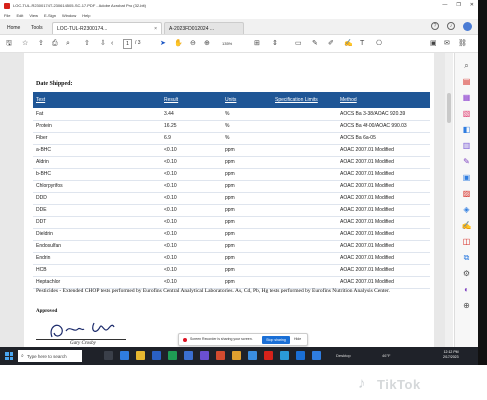 The height and width of the screenshot is (400, 487). Describe the element at coordinates (466, 200) in the screenshot. I see `right-tools-pane: ⌕ ▤ ▦ ▧ ◧ ▥ ✎ ▣ ▨ ◈ ✍ ◫ ⧉ ⚙ ◐ ⊕` at that location.